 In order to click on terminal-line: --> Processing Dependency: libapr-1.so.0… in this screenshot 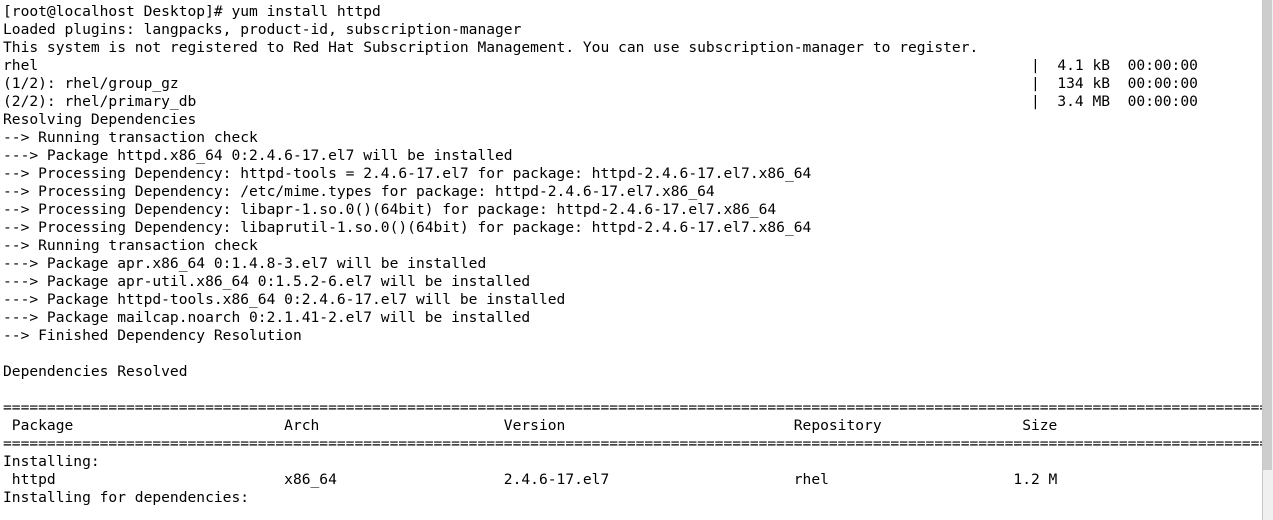, I will do `click(390, 209)`.